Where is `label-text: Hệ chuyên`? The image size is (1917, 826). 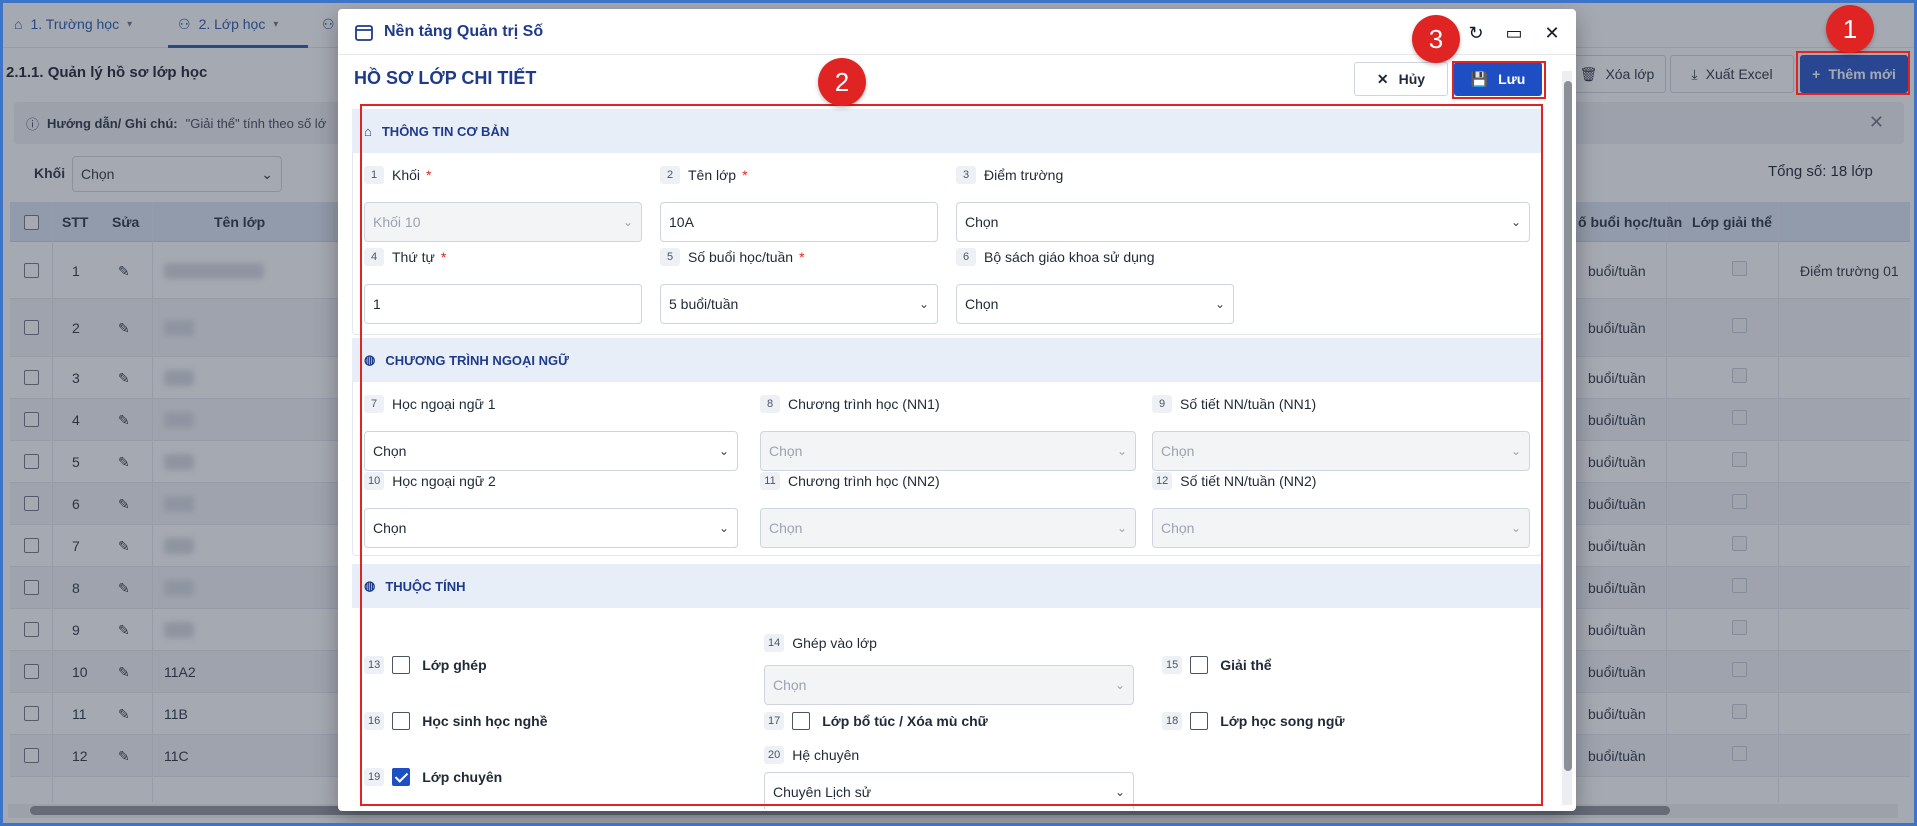
label-text: Hệ chuyên is located at coordinates (826, 755).